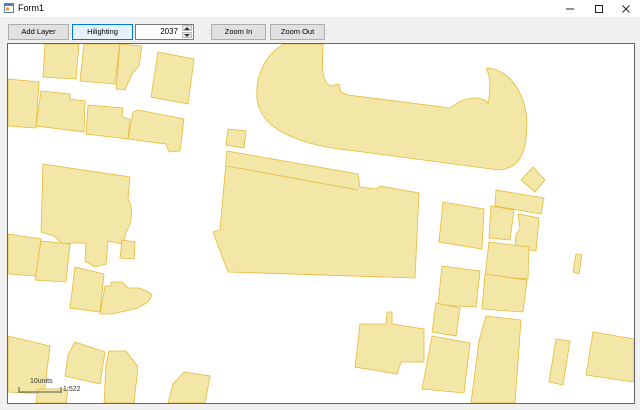 This screenshot has height=410, width=640. What do you see at coordinates (238, 32) in the screenshot?
I see `zoom-in-button: Zoom In` at bounding box center [238, 32].